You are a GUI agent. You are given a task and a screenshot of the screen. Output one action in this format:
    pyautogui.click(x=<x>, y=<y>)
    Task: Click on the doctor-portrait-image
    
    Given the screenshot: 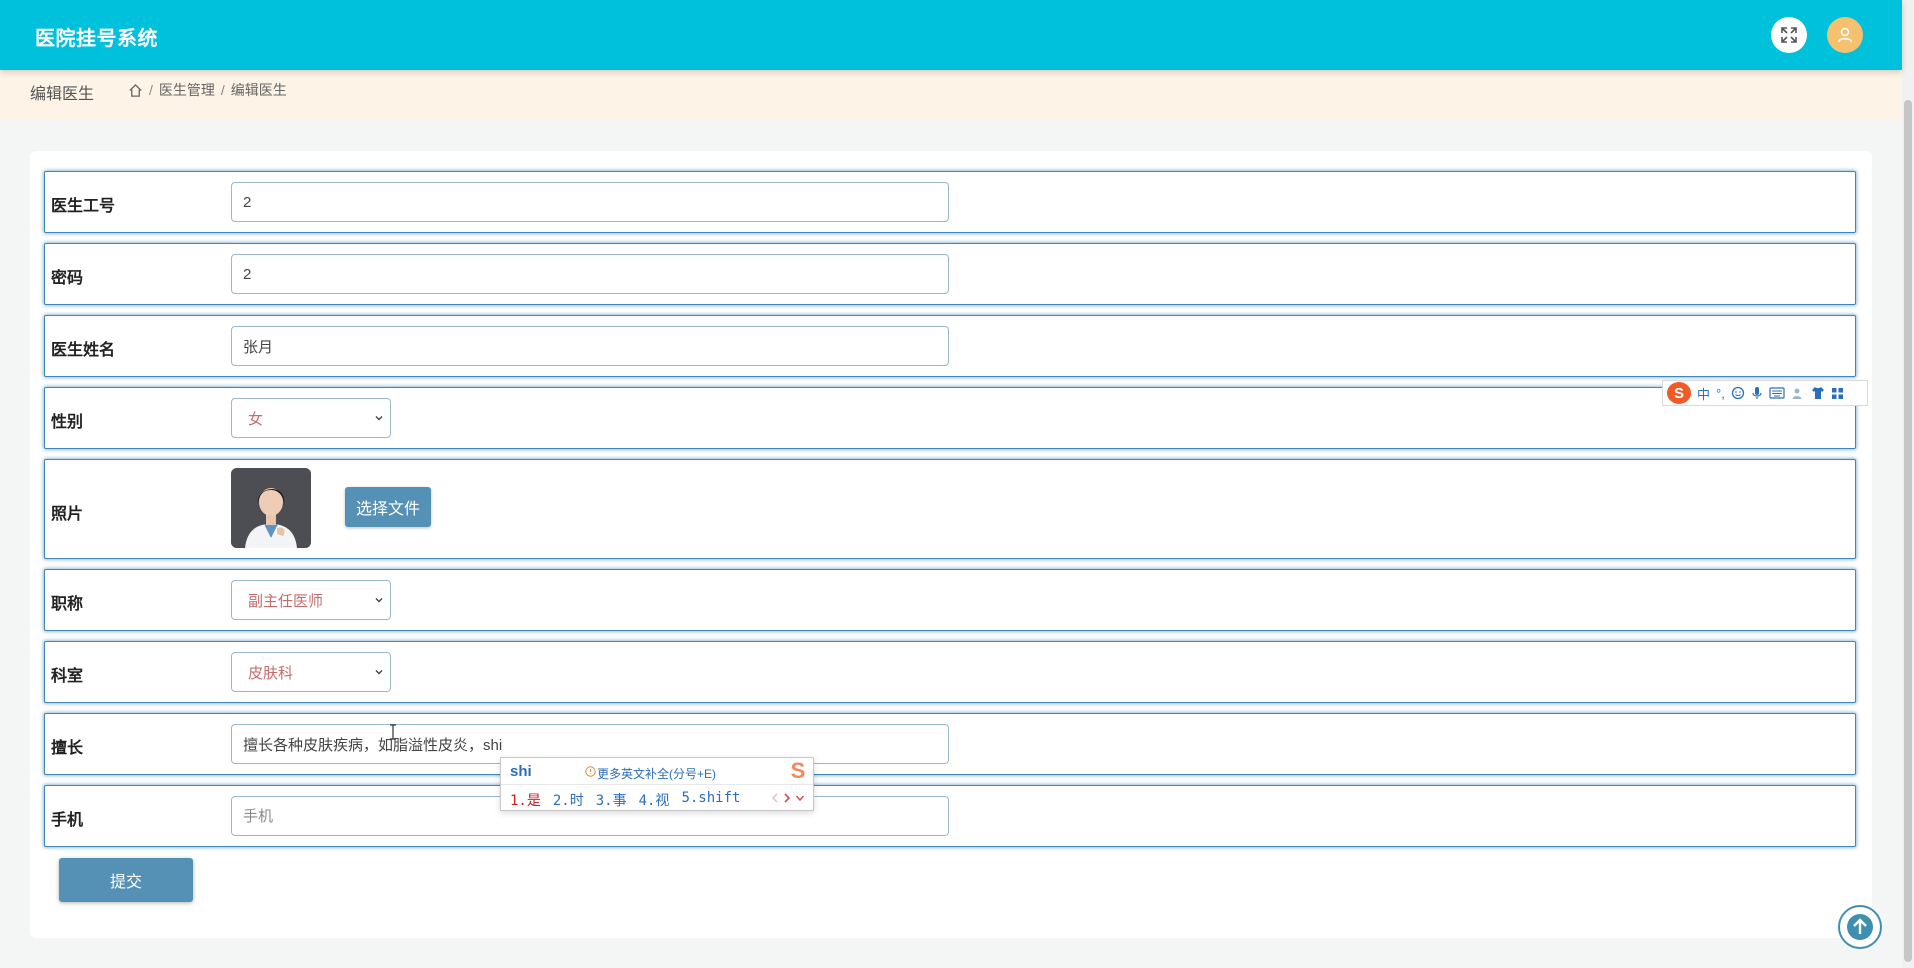 What is the action you would take?
    pyautogui.click(x=271, y=508)
    